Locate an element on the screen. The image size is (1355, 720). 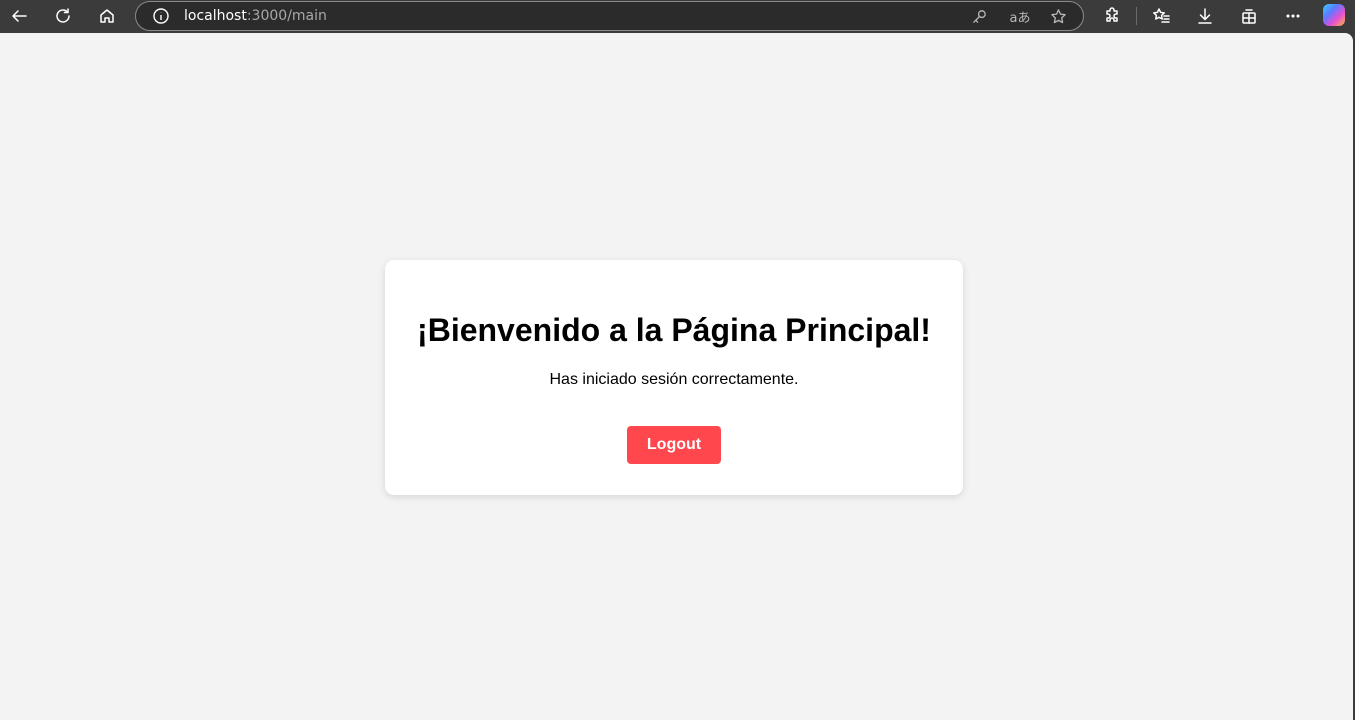
home-icon is located at coordinates (107, 16).